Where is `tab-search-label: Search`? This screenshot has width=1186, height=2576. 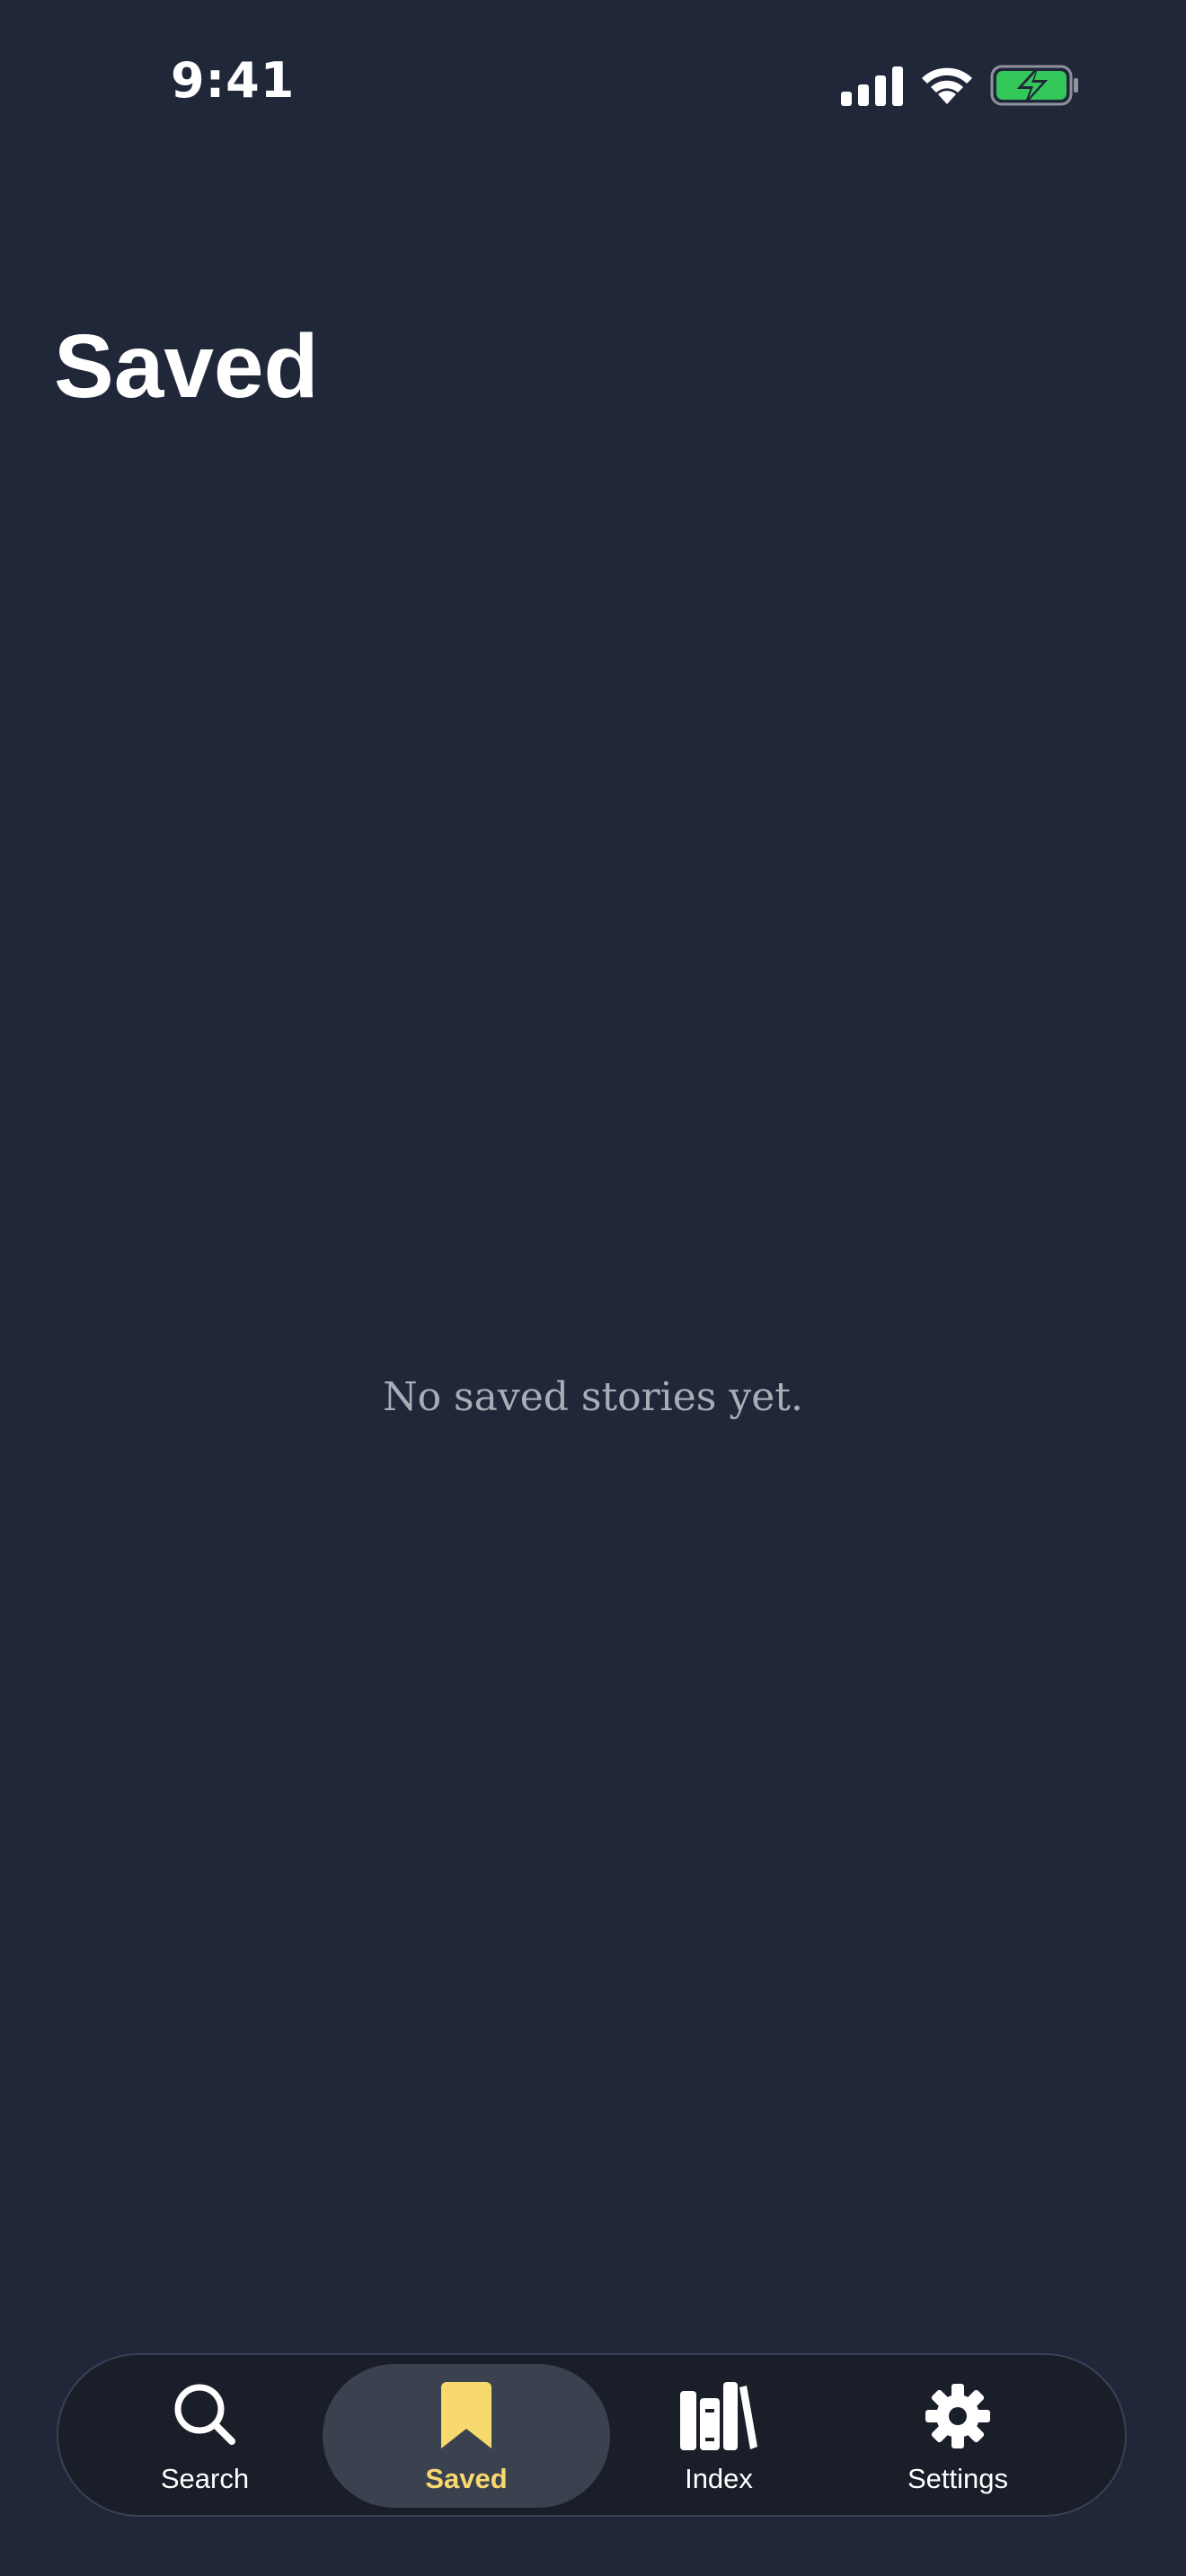 tab-search-label: Search is located at coordinates (205, 2478).